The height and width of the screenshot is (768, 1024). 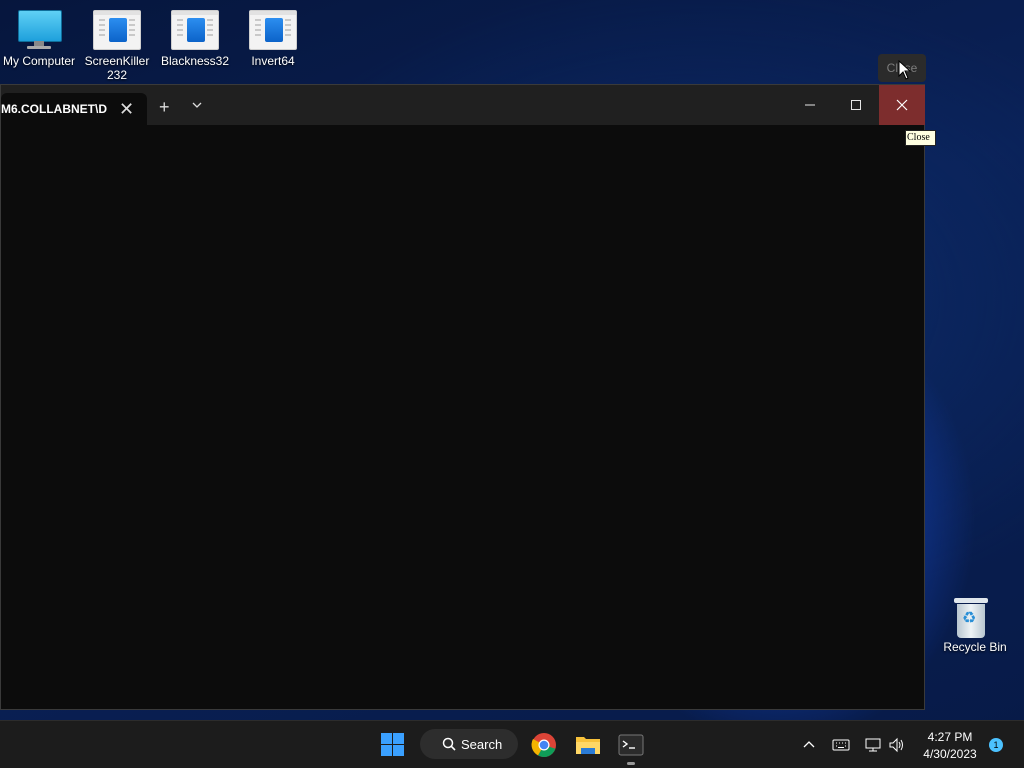 I want to click on search-icon, so click(x=449, y=744).